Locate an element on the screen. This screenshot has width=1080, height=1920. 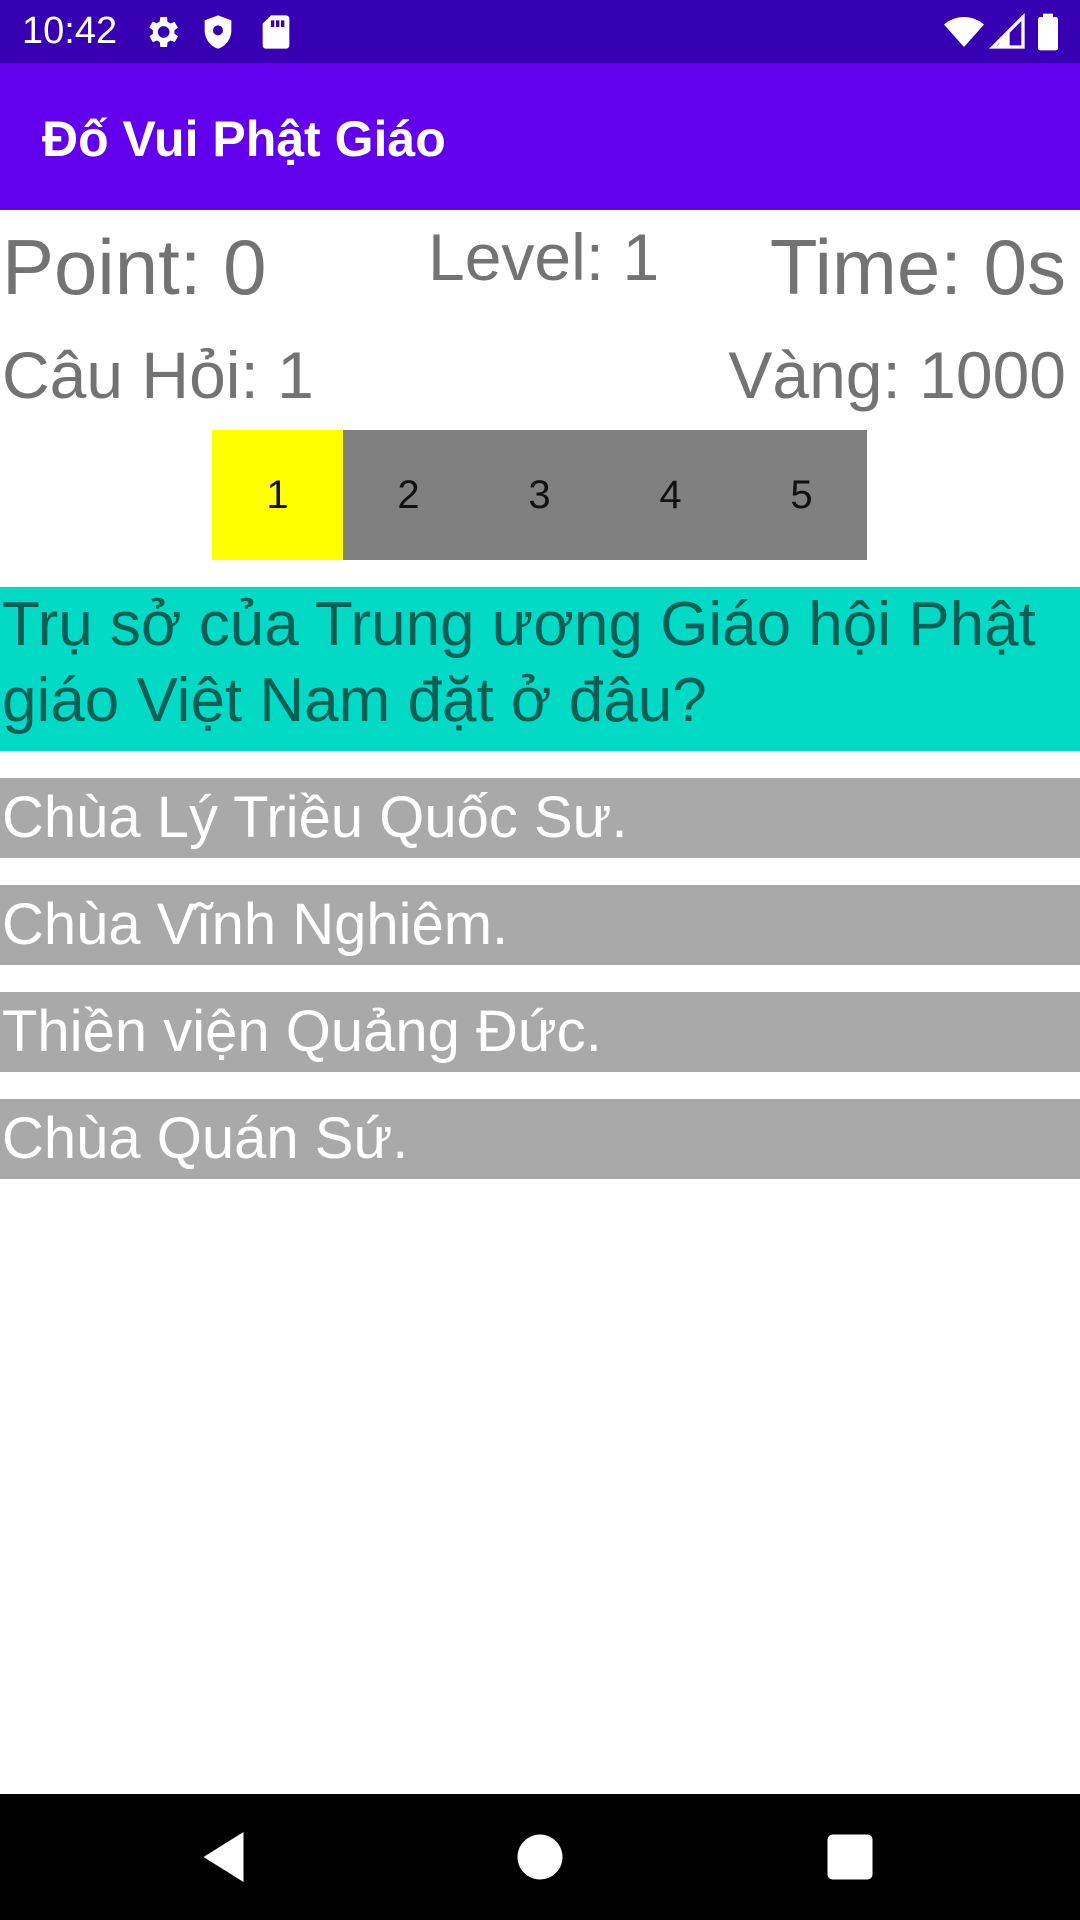
progress-cell-1: 1 is located at coordinates (277, 495).